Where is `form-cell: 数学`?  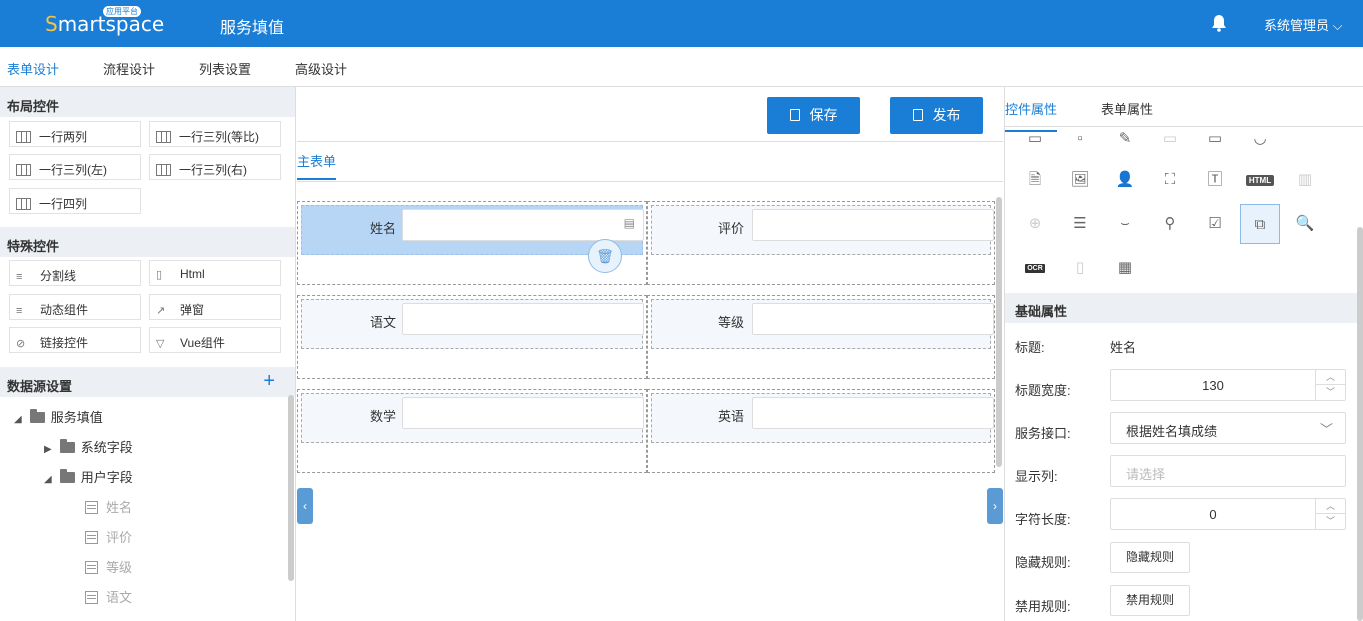
form-cell: 数学 is located at coordinates (472, 431).